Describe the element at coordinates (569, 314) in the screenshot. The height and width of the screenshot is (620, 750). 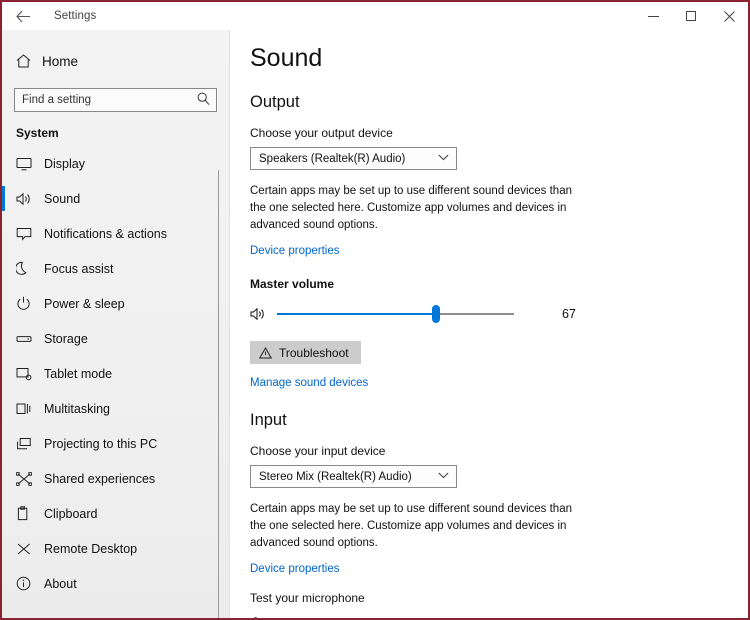
I see `master-volume-value: 67` at that location.